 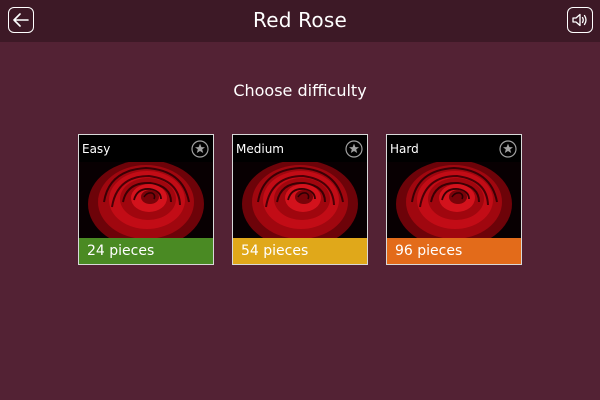 What do you see at coordinates (404, 149) in the screenshot?
I see `difficulty-label: Hard` at bounding box center [404, 149].